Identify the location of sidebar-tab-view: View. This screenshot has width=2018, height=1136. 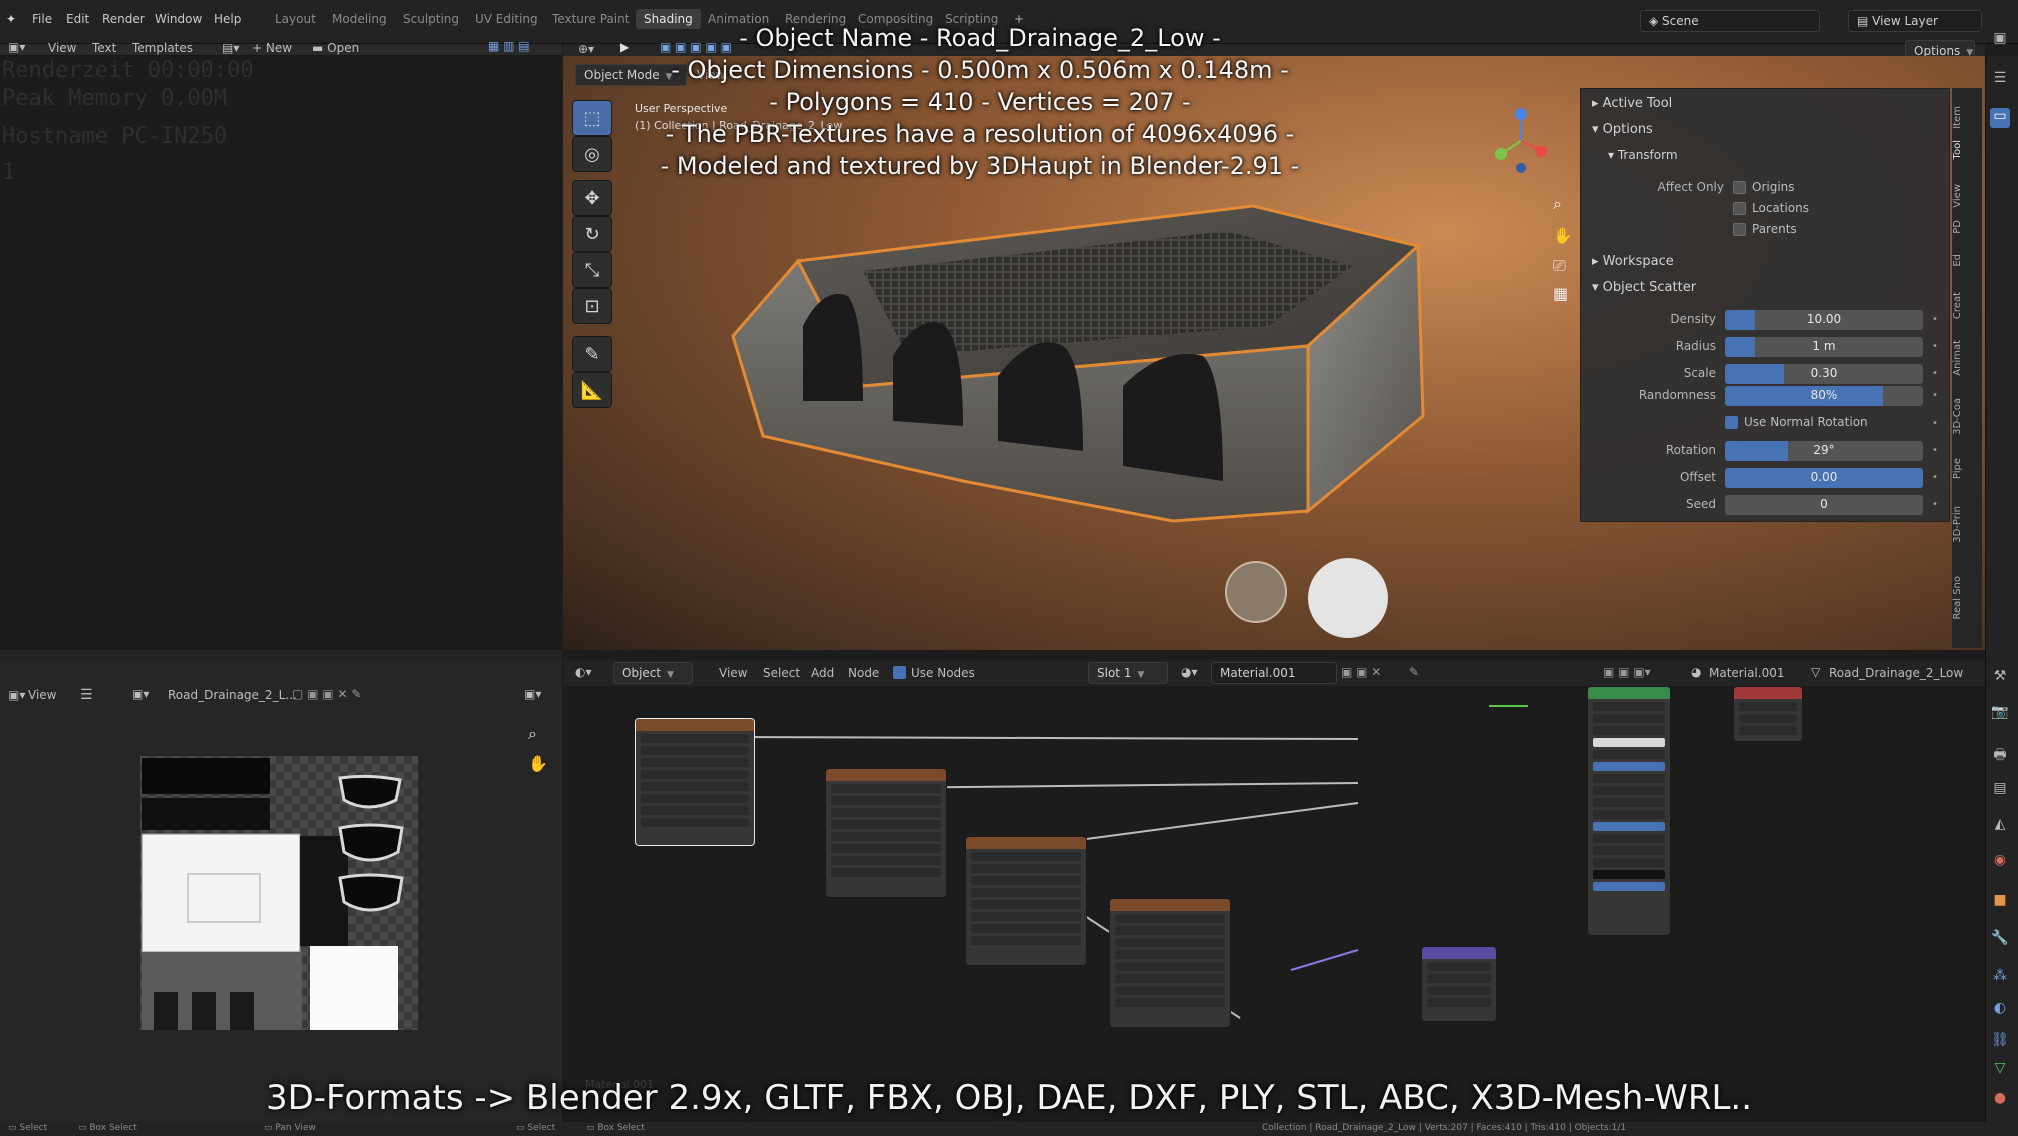
(1967, 196).